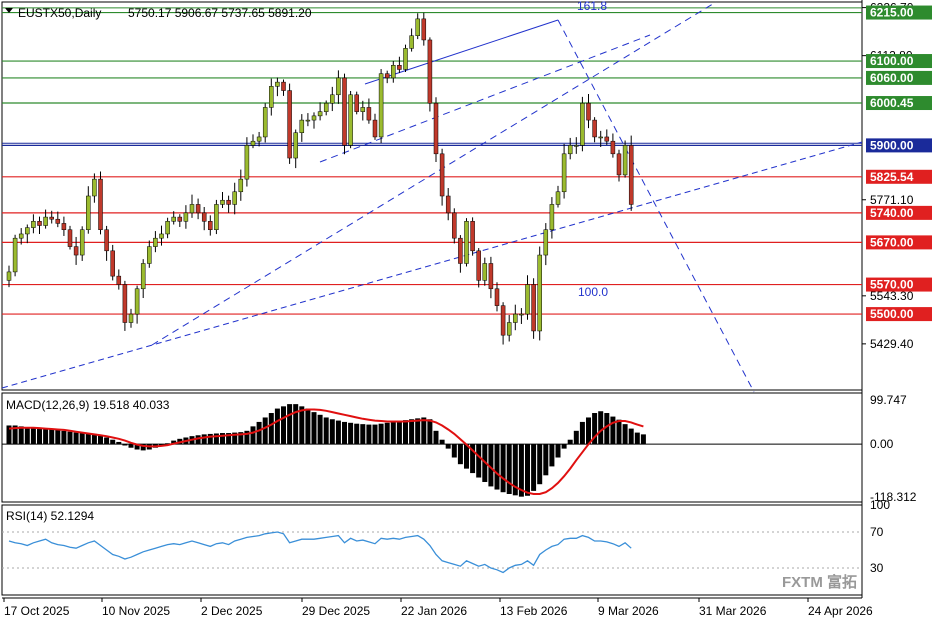  Describe the element at coordinates (880, 505) in the screenshot. I see `rsi-tick-label: 100` at that location.